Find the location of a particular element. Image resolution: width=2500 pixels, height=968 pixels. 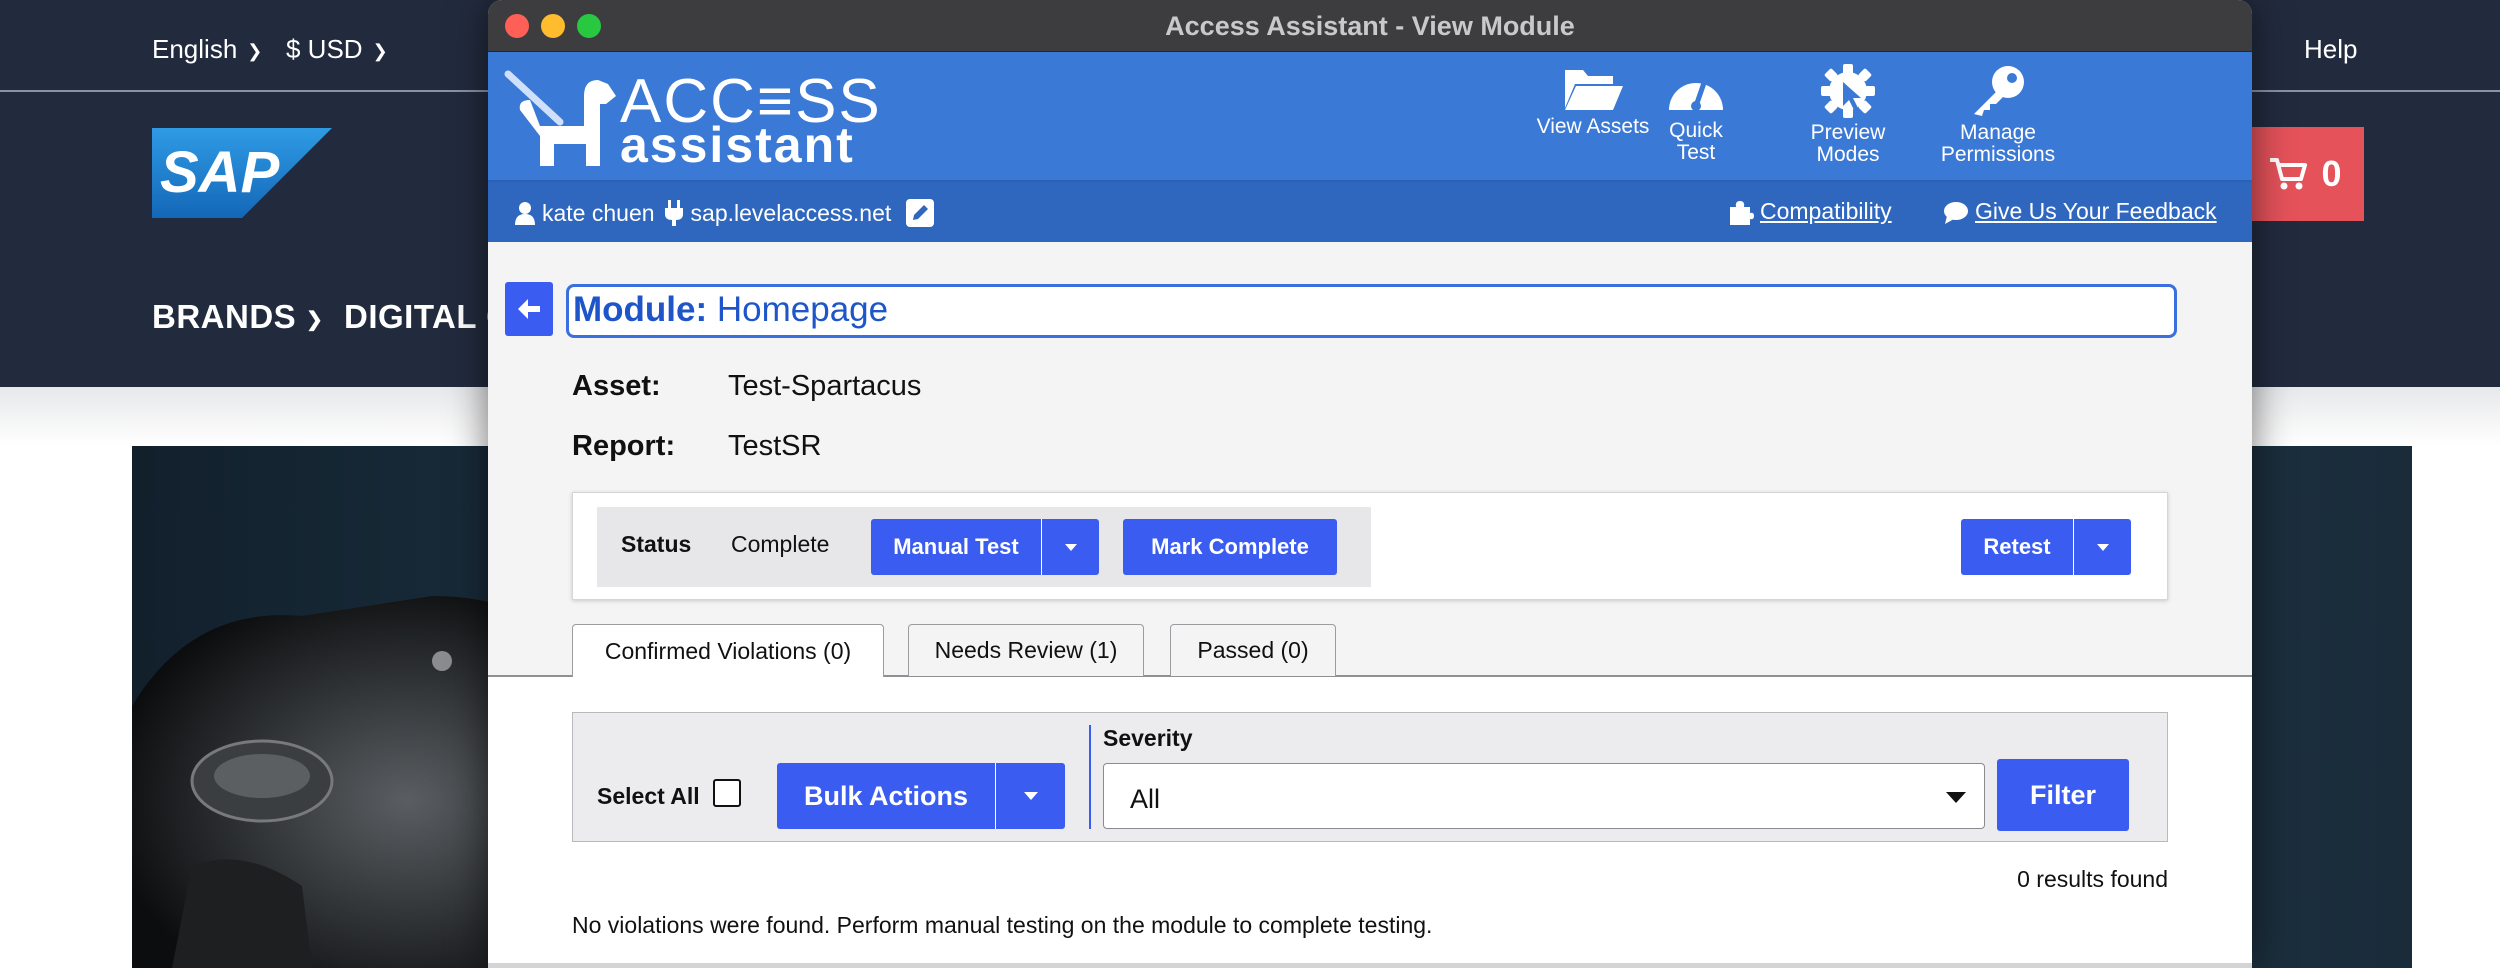

user-info: kate chuen sap.levelaccess.net is located at coordinates (727, 213).